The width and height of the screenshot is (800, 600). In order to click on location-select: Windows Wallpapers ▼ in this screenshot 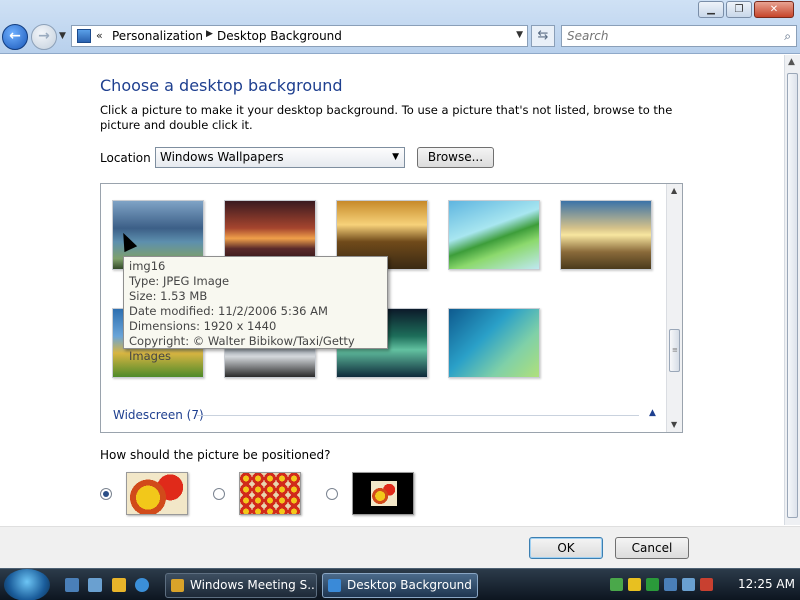, I will do `click(280, 157)`.